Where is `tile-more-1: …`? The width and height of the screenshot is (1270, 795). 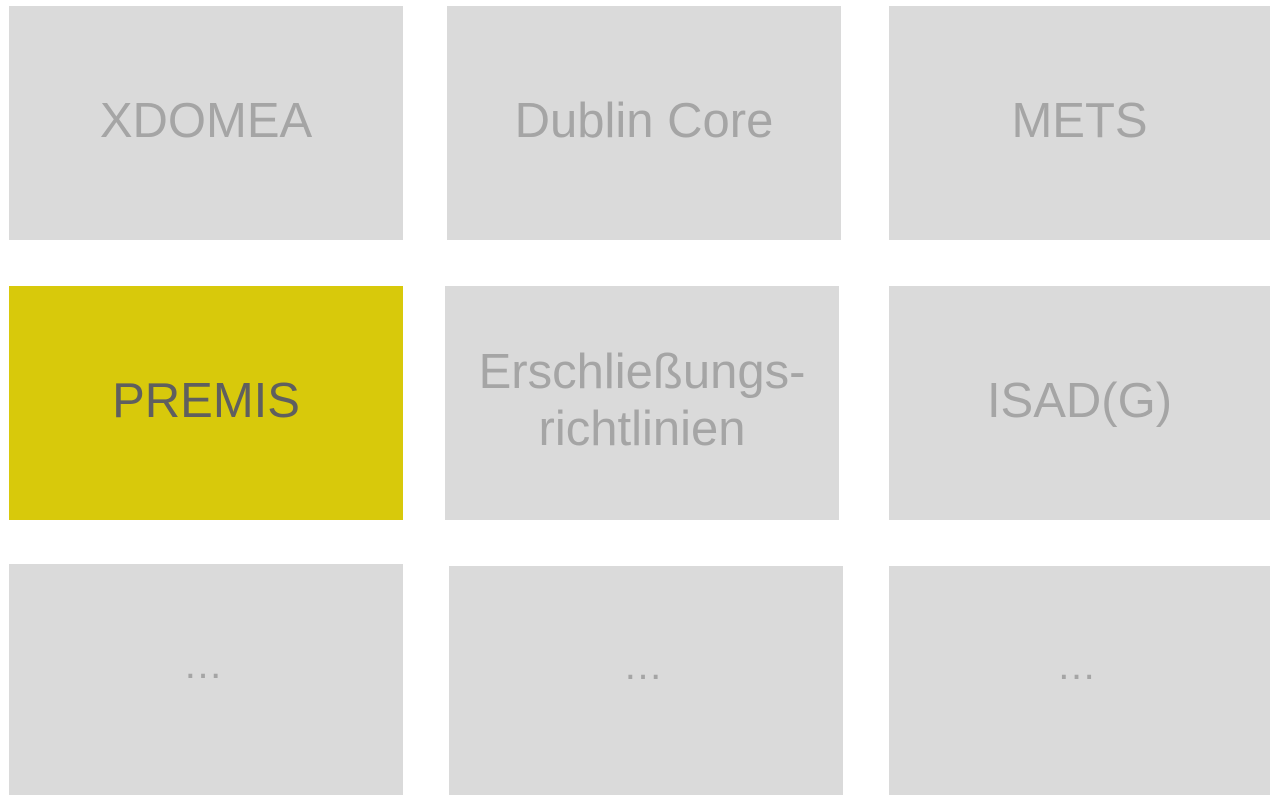 tile-more-1: … is located at coordinates (206, 679).